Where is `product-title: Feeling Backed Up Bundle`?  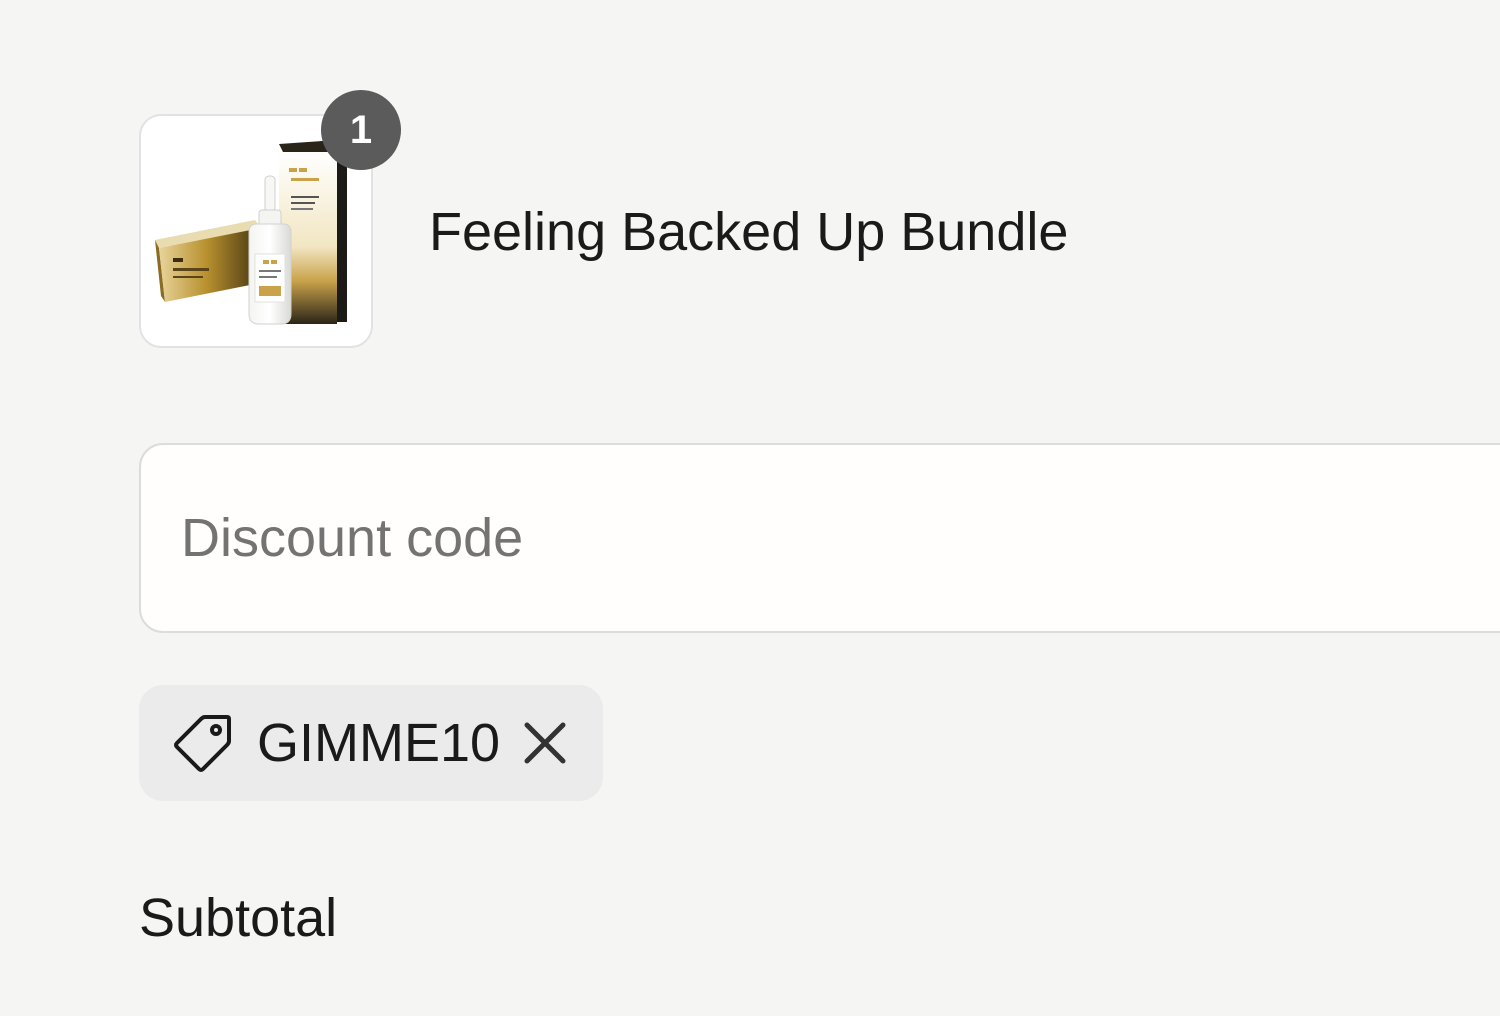
product-title: Feeling Backed Up Bundle is located at coordinates (749, 232).